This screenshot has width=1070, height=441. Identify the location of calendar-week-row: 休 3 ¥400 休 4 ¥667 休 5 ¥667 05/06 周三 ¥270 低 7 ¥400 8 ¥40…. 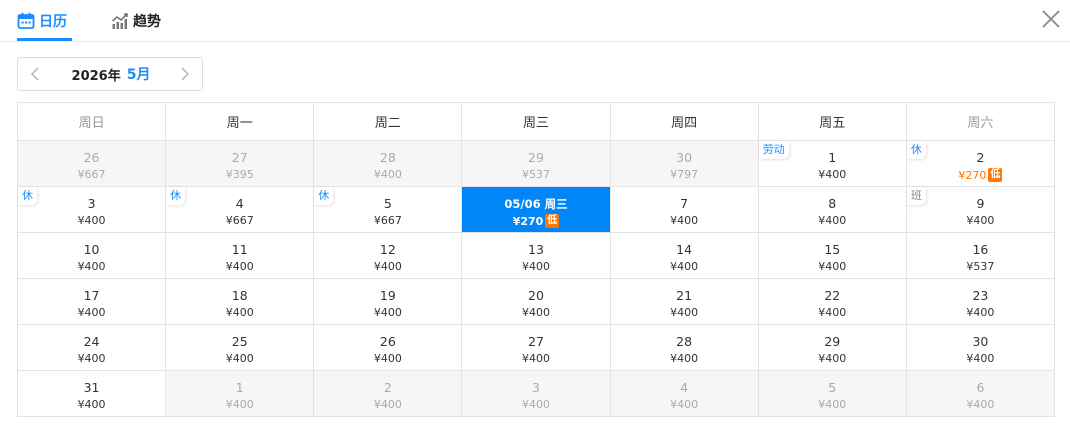
(536, 210).